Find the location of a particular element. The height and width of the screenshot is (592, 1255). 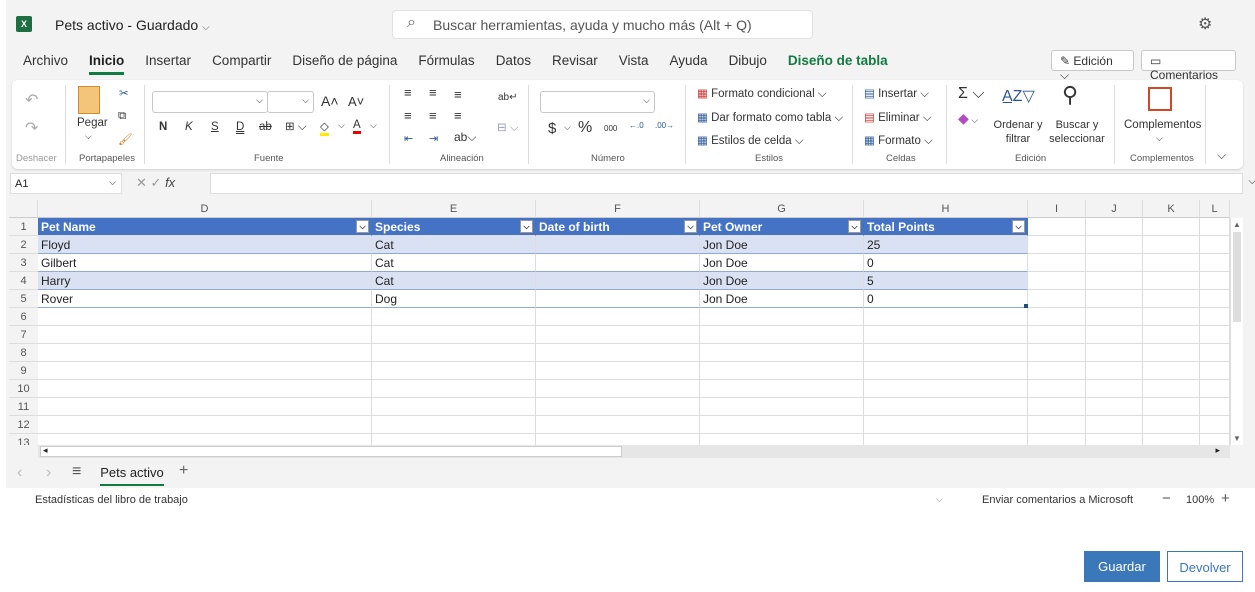

tab-compartir: Compartir is located at coordinates (241, 63).